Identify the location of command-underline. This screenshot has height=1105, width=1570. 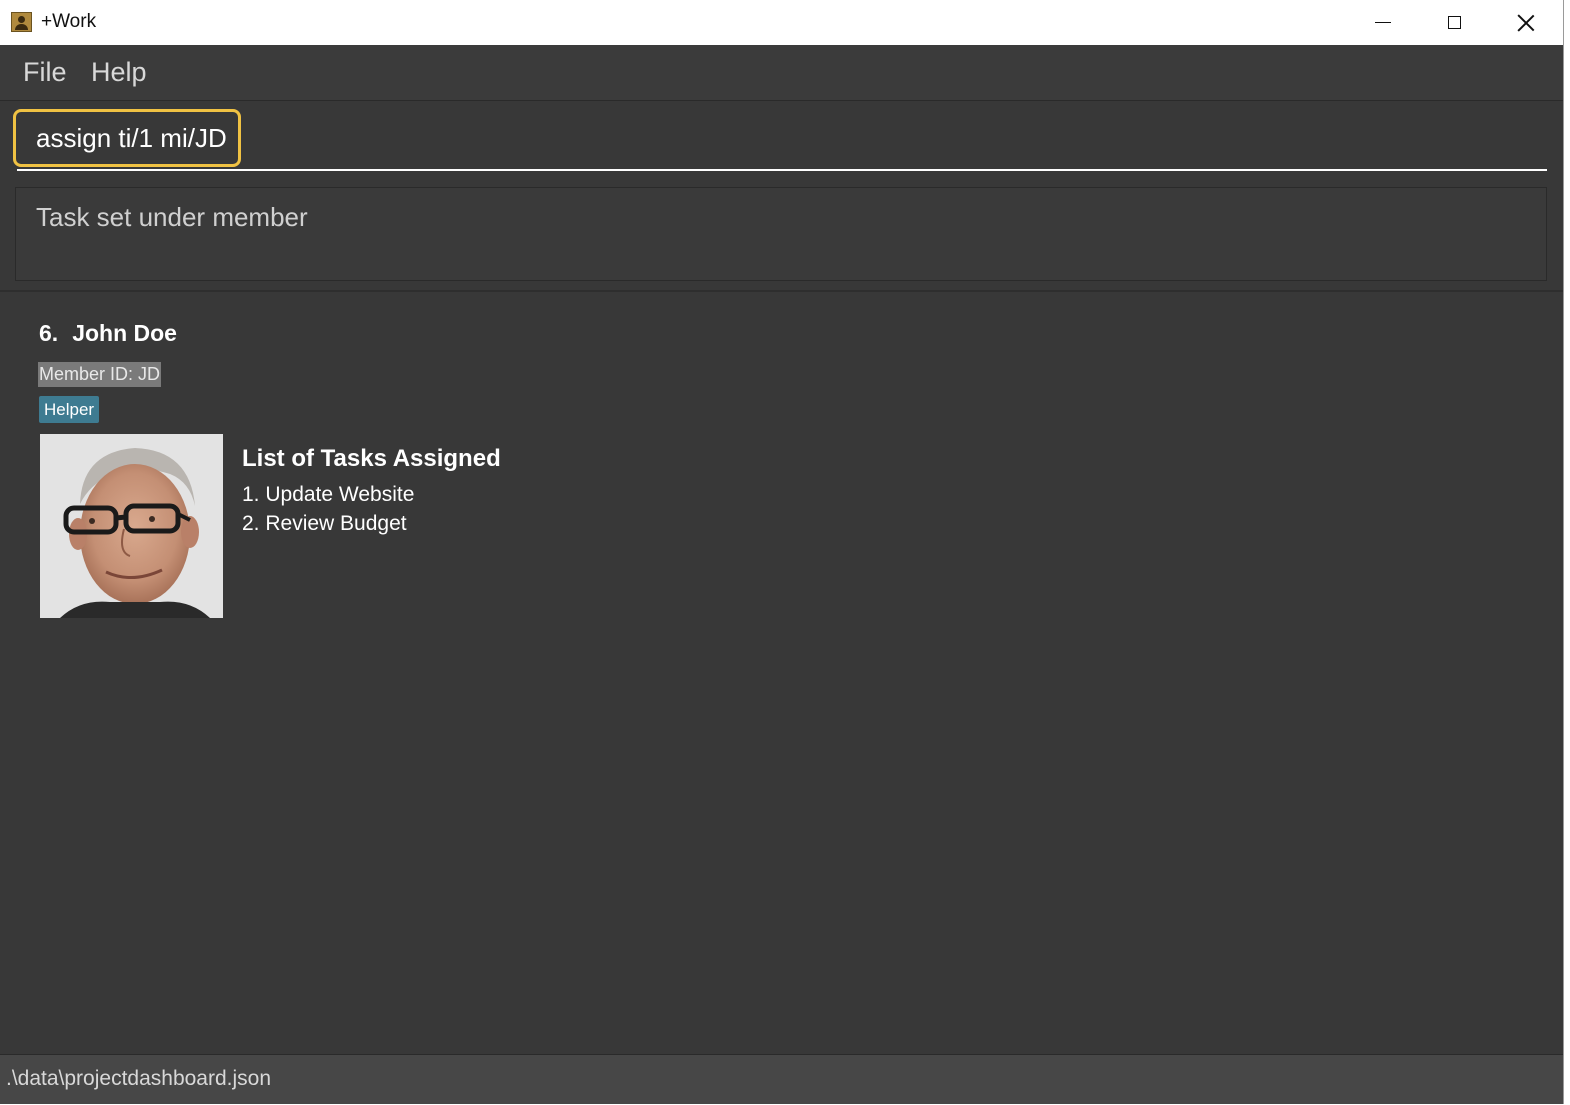
(782, 170).